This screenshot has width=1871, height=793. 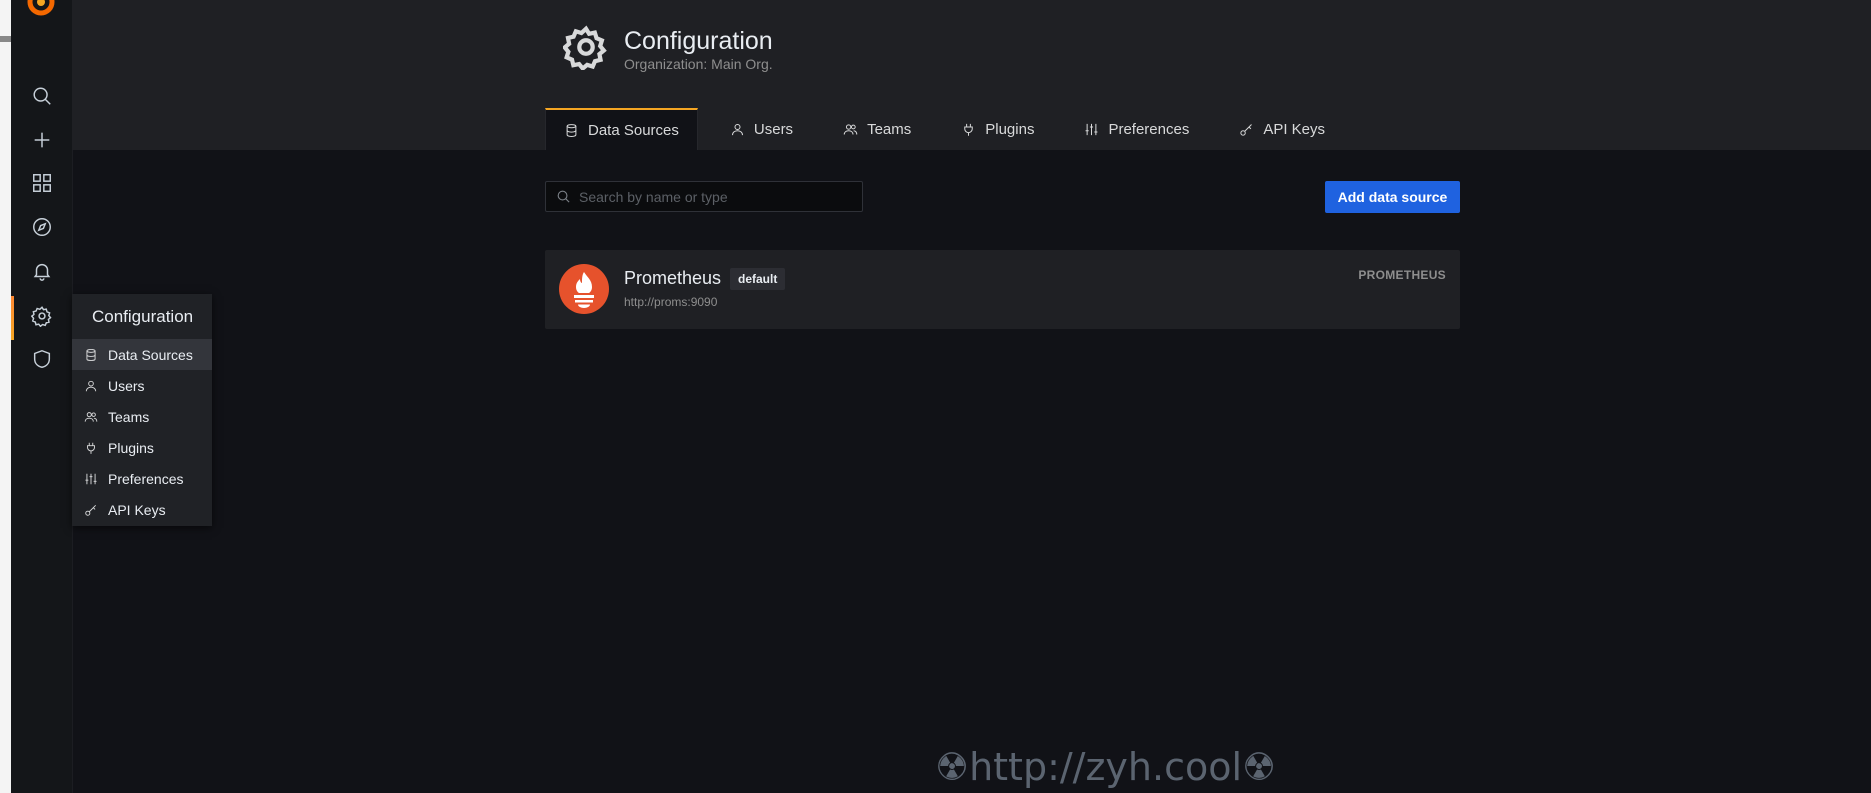 What do you see at coordinates (671, 302) in the screenshot?
I see `datasource-url: http://proms:9090` at bounding box center [671, 302].